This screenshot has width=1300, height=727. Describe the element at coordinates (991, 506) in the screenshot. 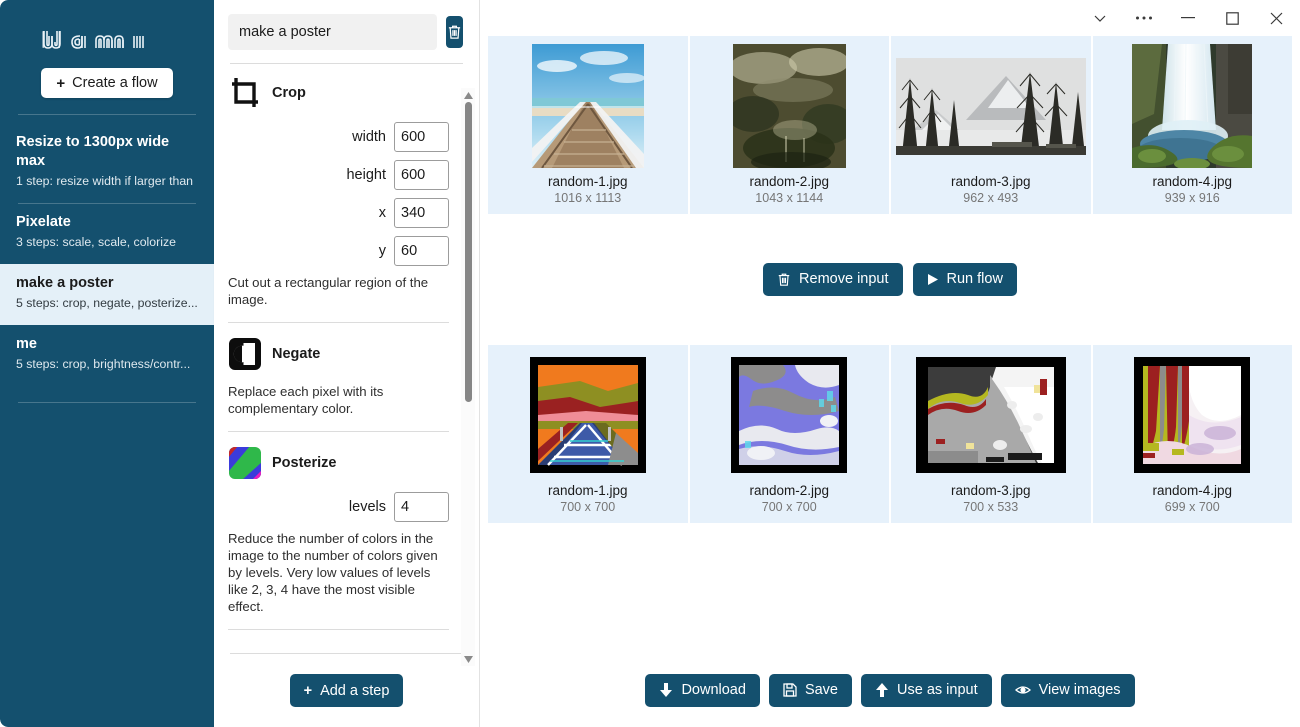

I see `image-dimensions: 700 x 533` at that location.